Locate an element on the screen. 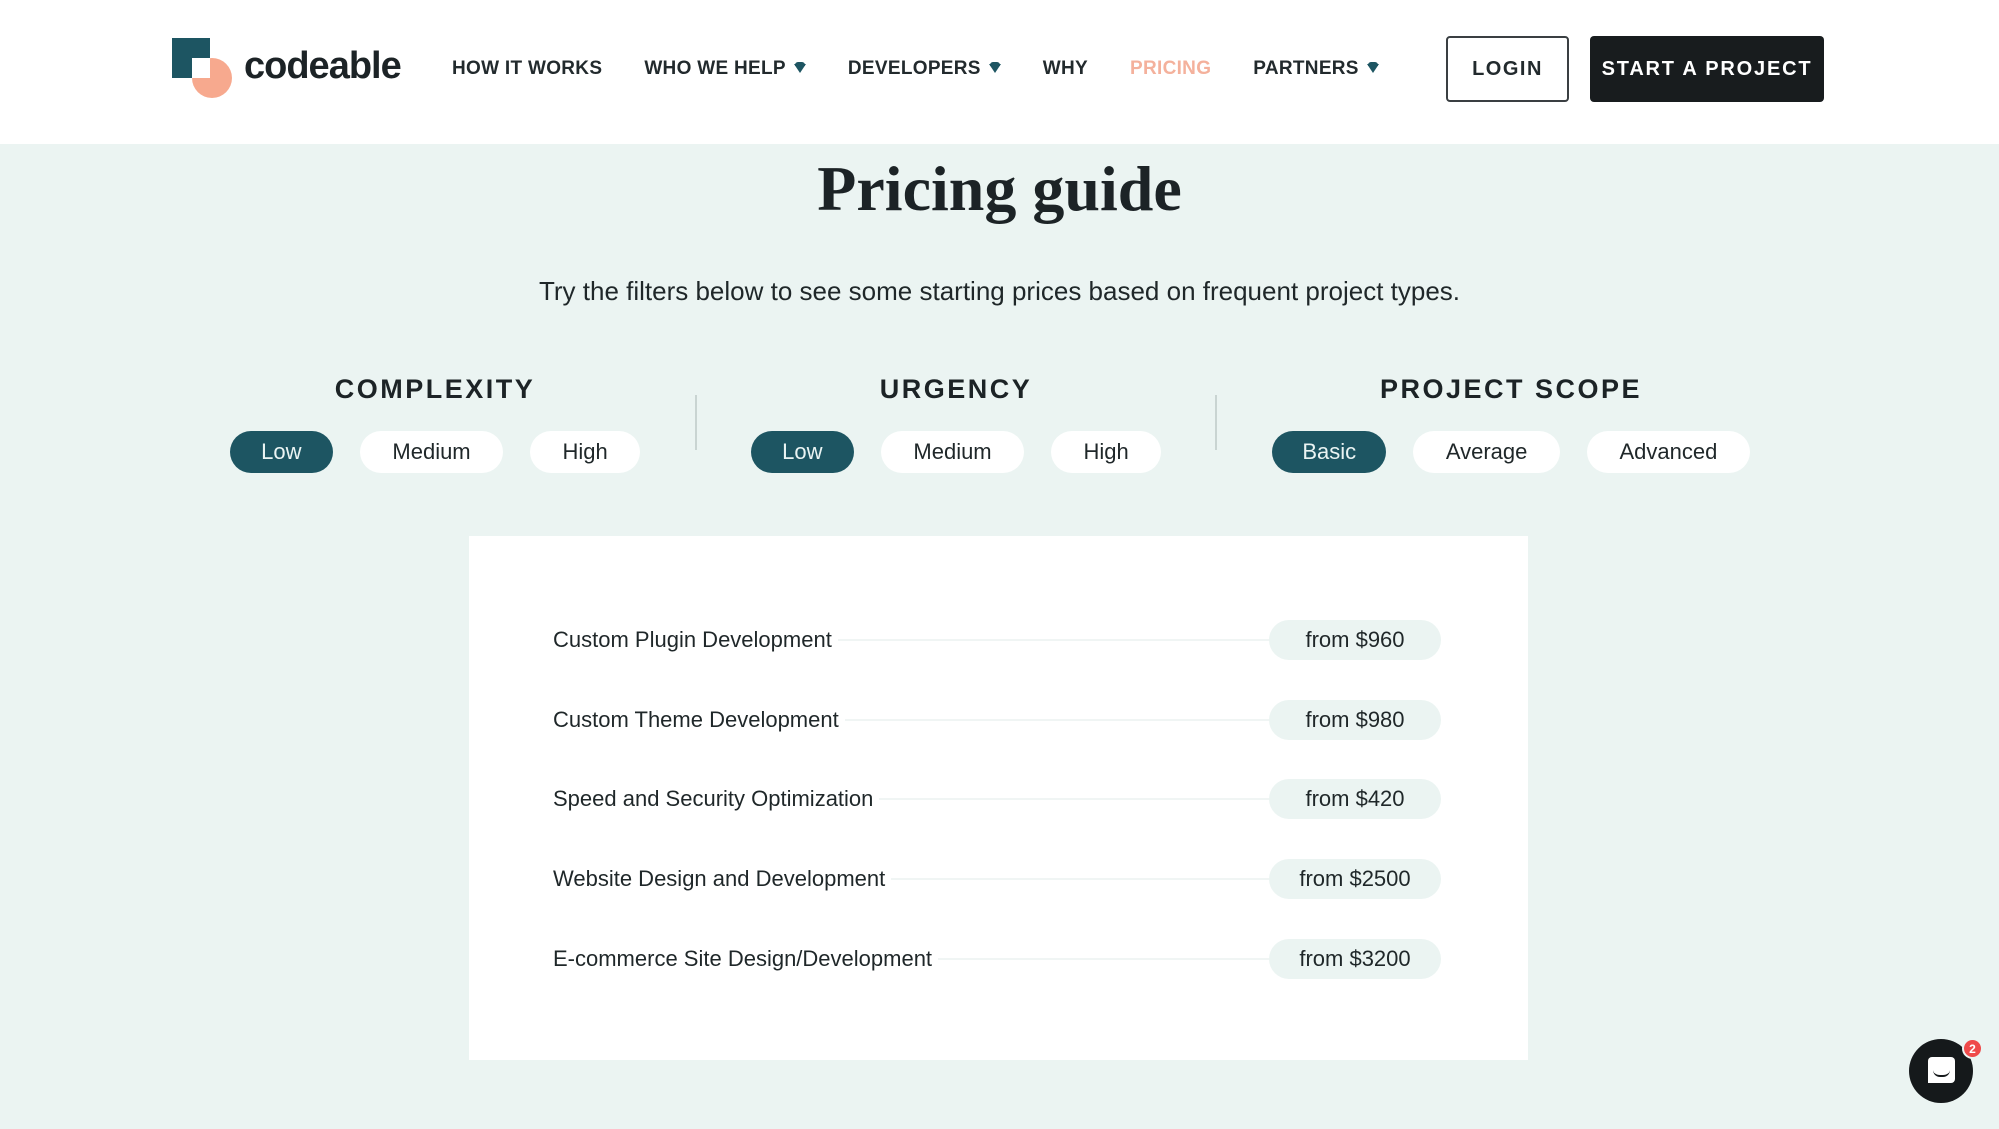 The image size is (1999, 1129). price-badge: from $980 is located at coordinates (1355, 720).